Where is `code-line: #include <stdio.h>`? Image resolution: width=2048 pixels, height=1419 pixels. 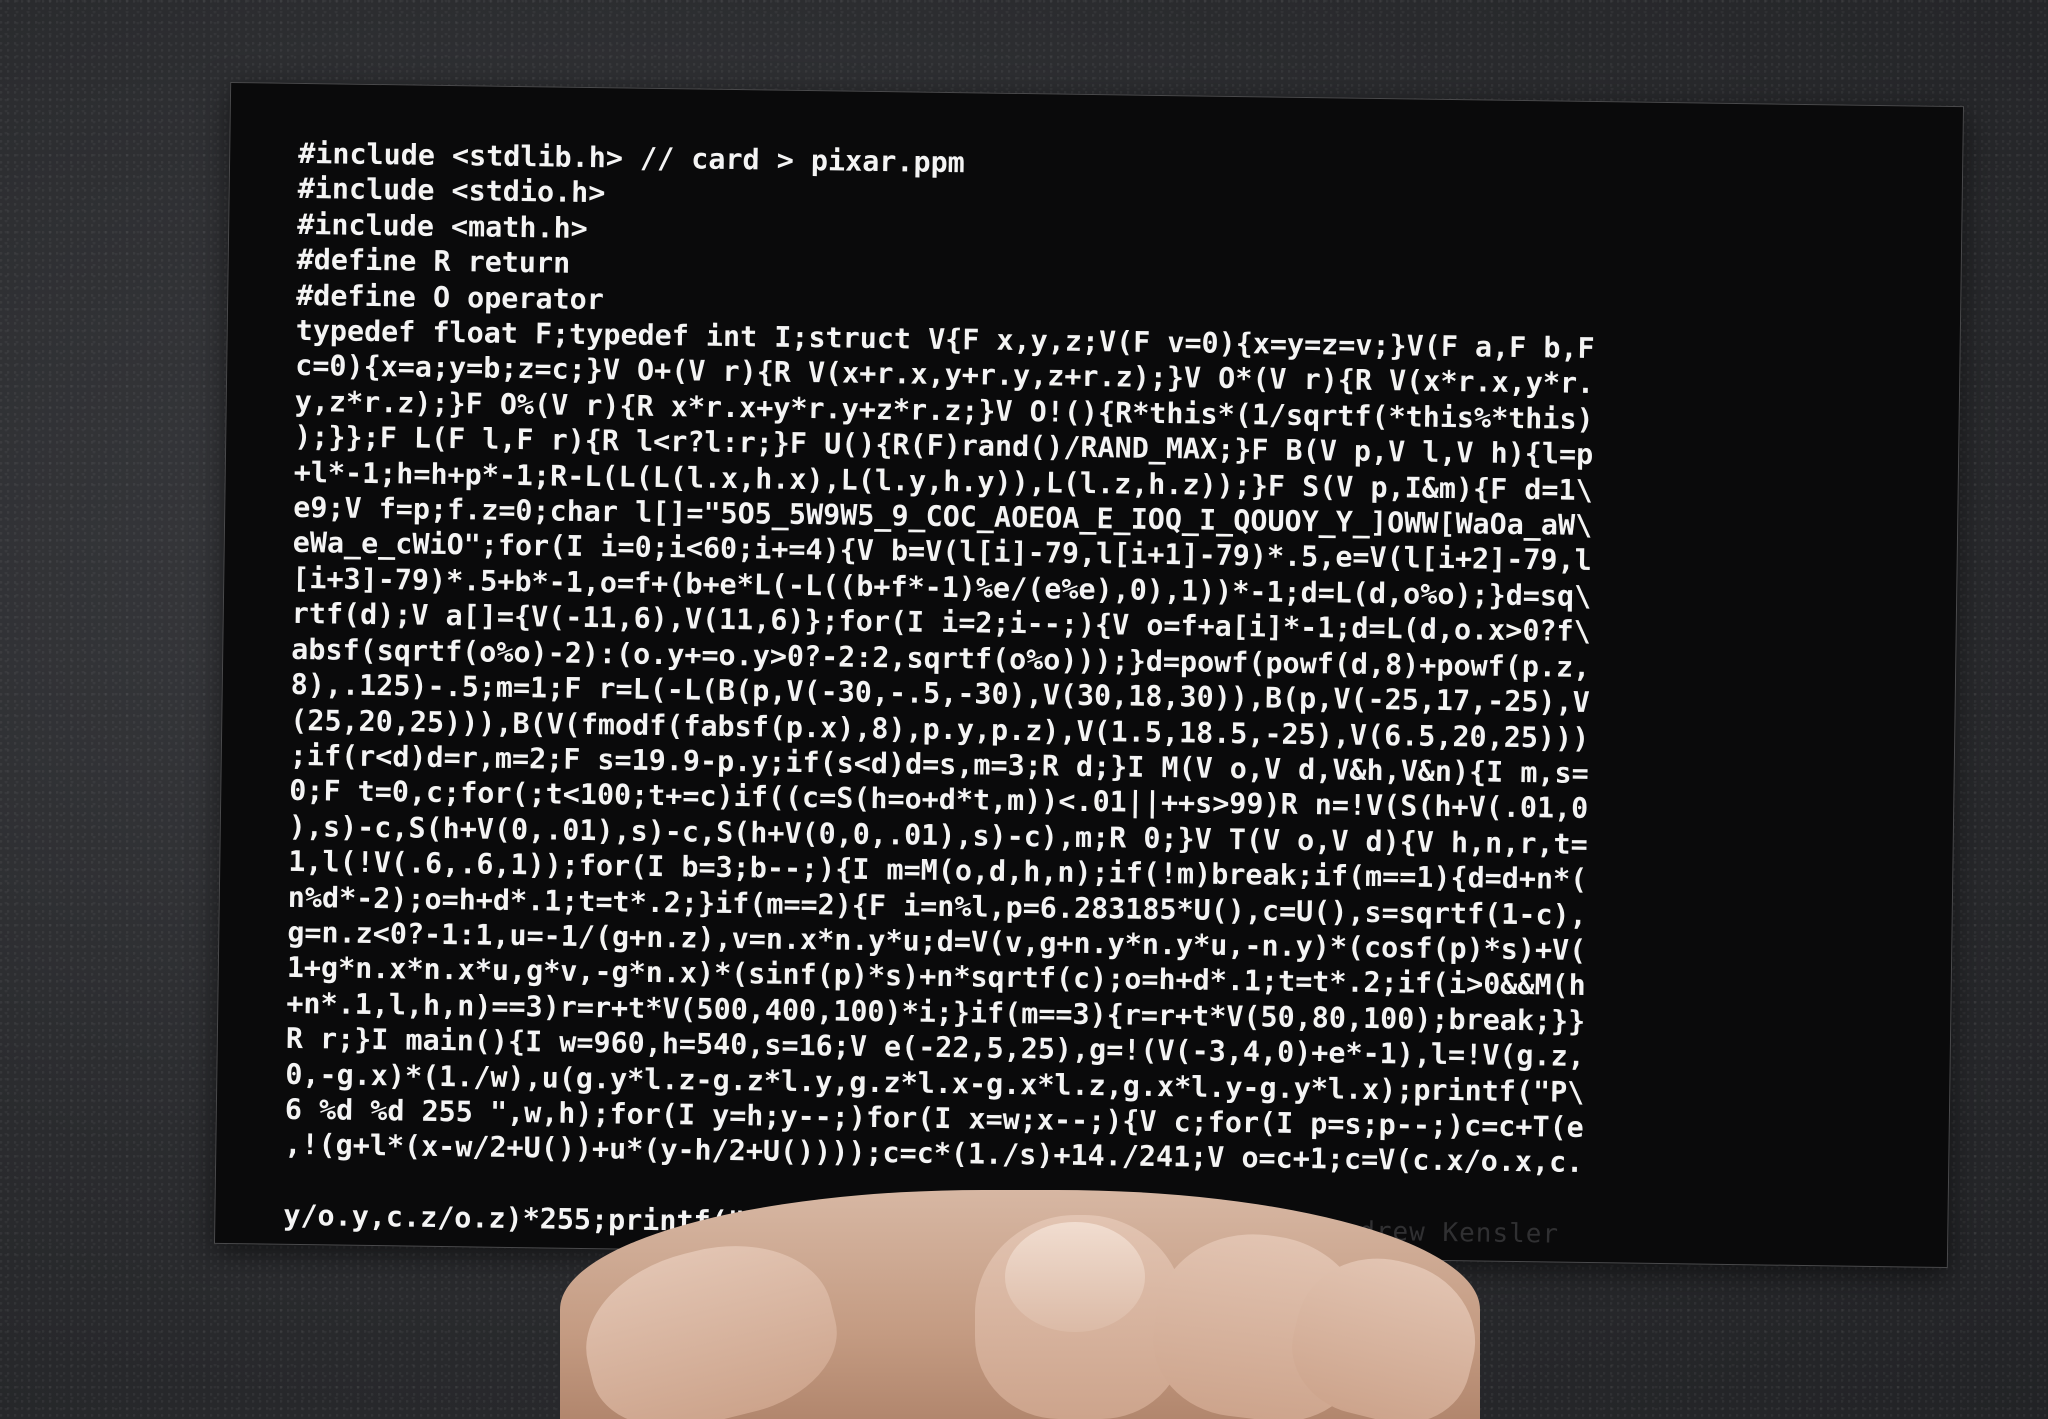 code-line: #include <stdio.h> is located at coordinates (451, 191).